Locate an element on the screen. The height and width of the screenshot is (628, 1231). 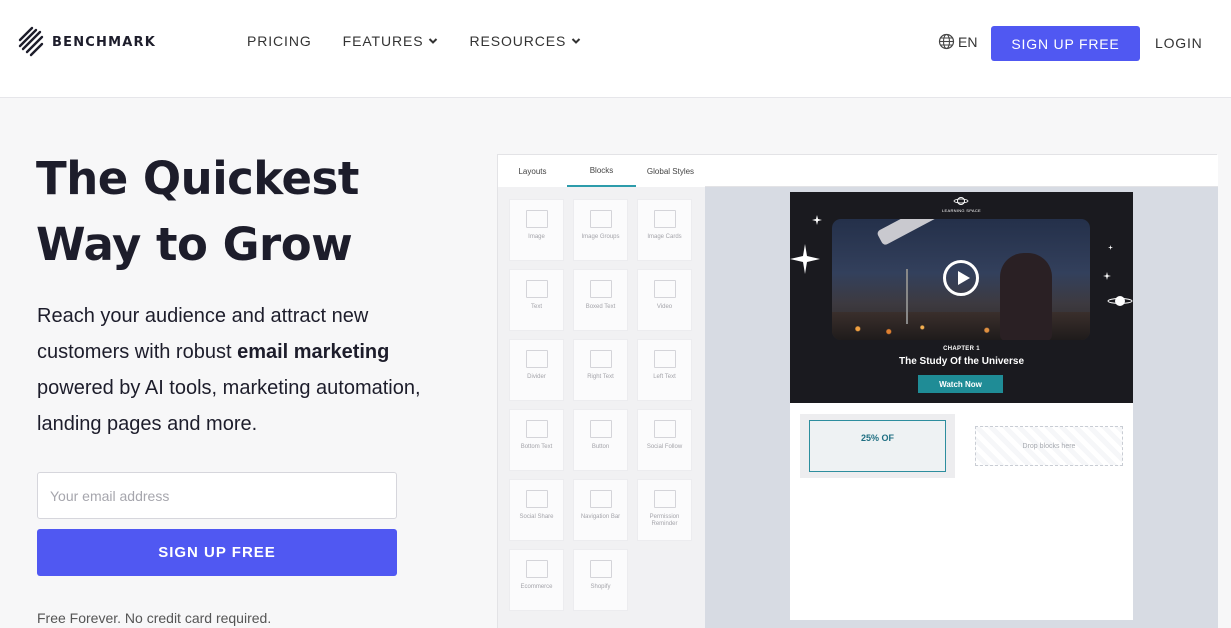
block-label: Image Groups is located at coordinates (600, 237).